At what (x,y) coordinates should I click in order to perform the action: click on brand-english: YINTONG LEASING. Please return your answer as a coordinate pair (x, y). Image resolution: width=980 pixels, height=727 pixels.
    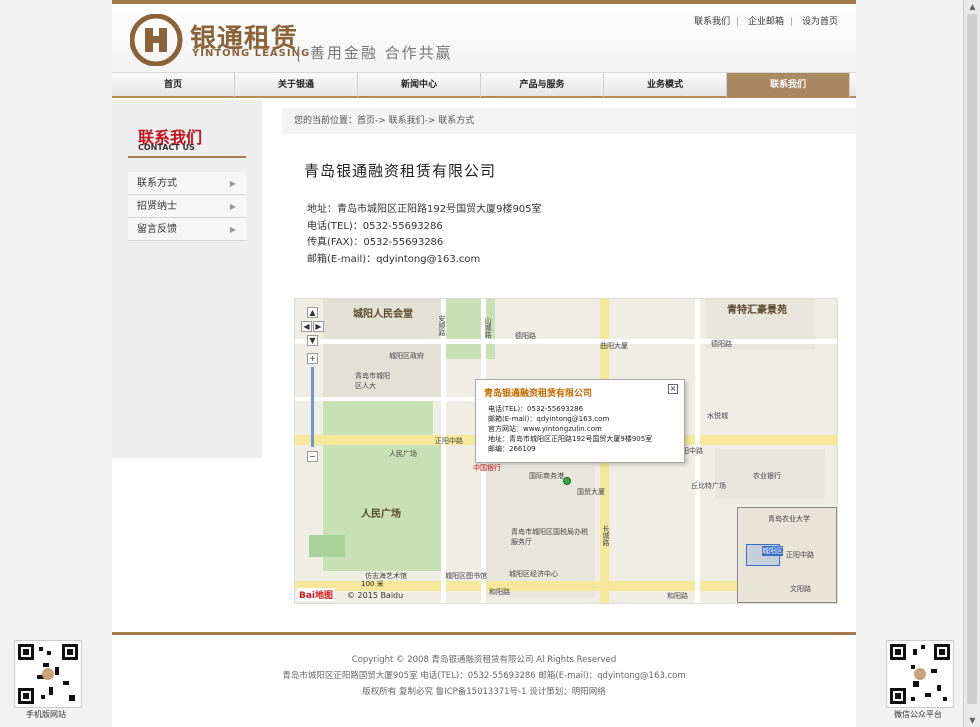
    Looking at the image, I should click on (251, 53).